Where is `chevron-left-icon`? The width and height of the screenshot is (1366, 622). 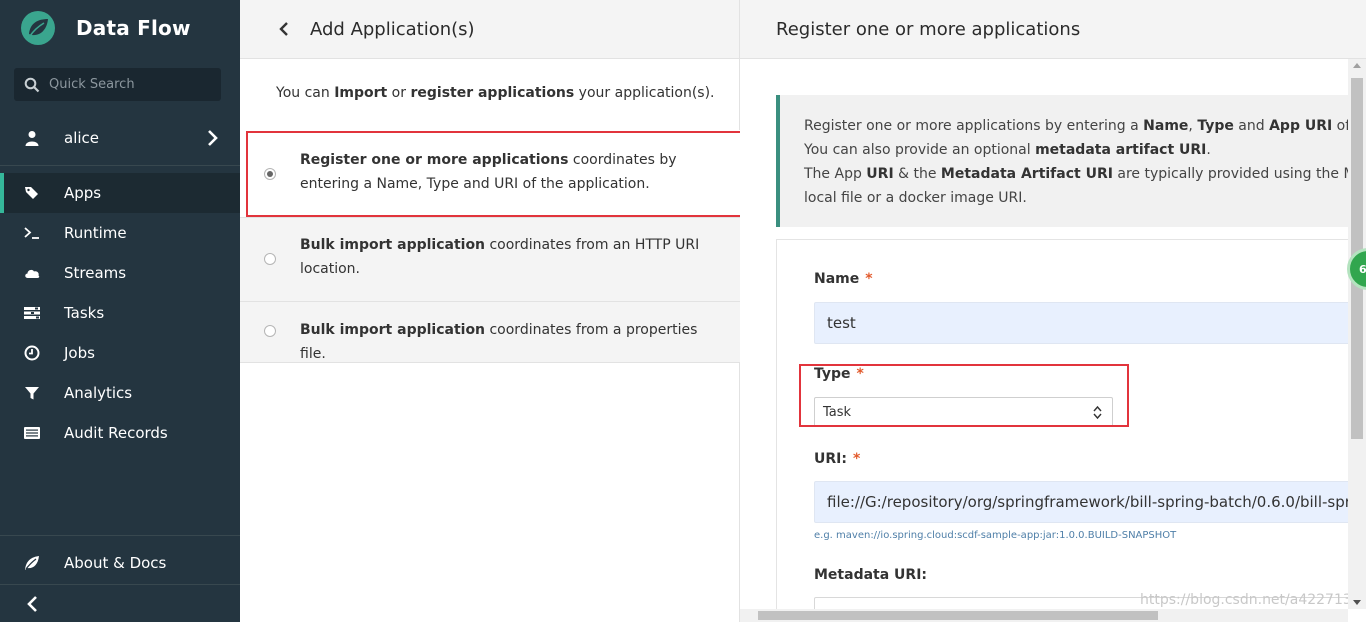 chevron-left-icon is located at coordinates (32, 603).